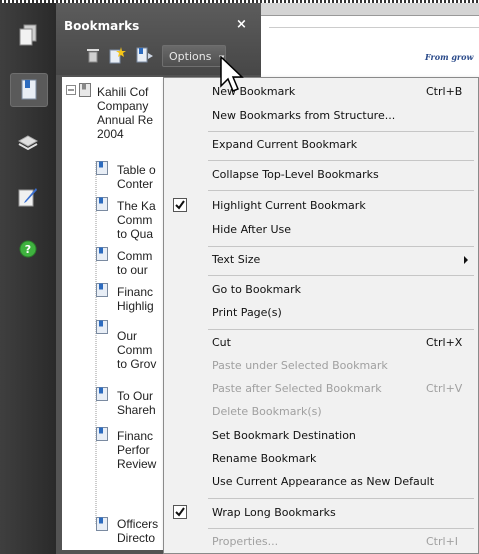 The height and width of the screenshot is (554, 479). What do you see at coordinates (132, 270) in the screenshot?
I see `bookmark-label-line: to our` at bounding box center [132, 270].